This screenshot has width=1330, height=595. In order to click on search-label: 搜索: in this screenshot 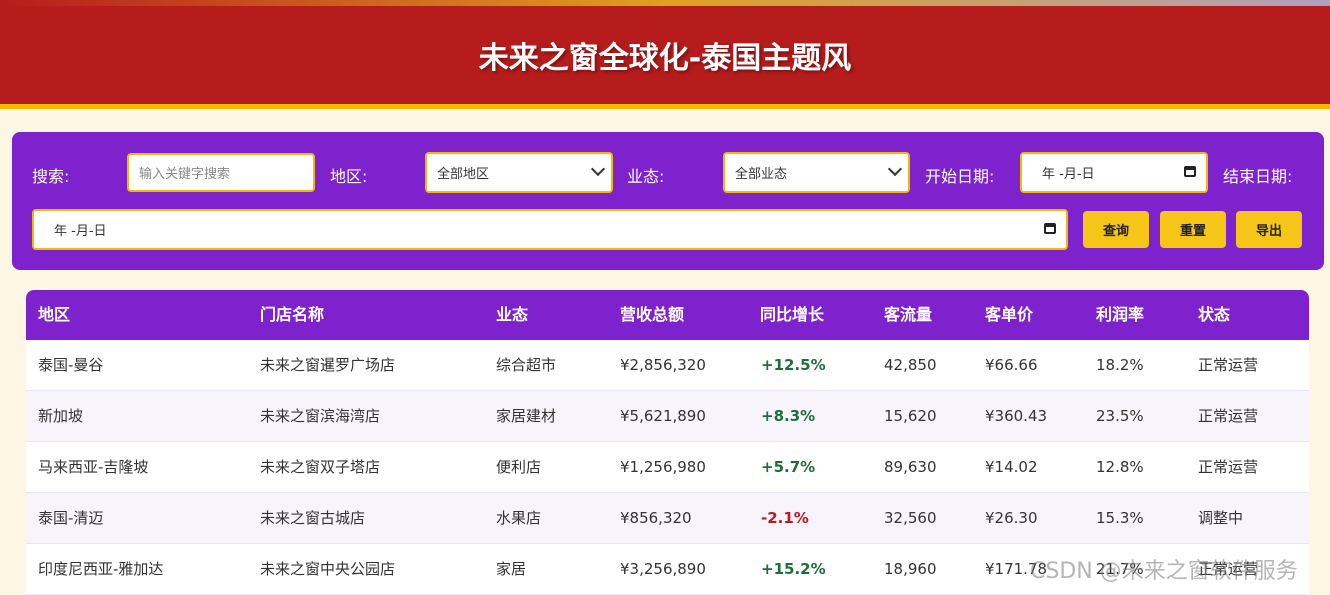, I will do `click(51, 176)`.